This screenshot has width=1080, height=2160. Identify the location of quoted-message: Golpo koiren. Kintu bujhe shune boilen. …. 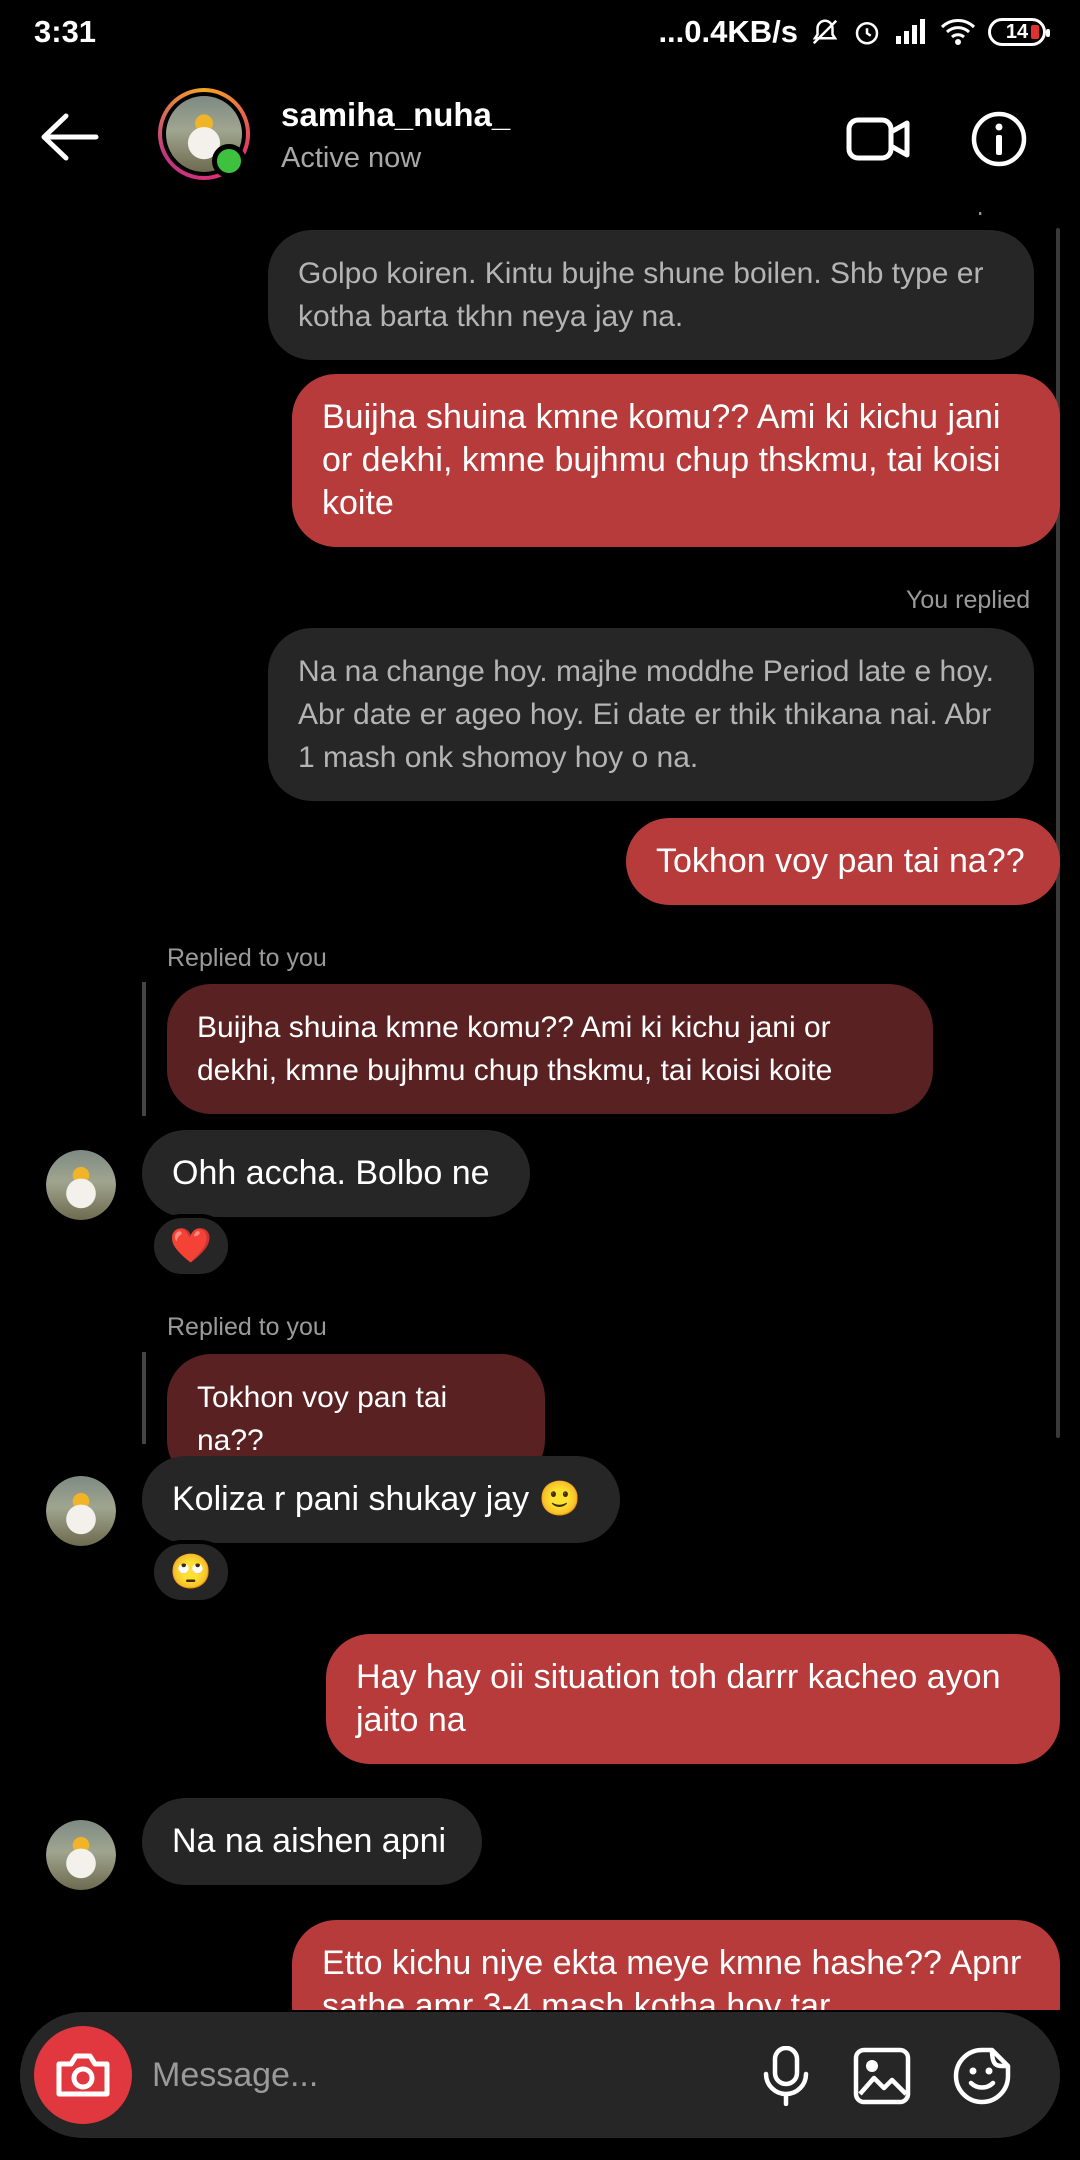
(651, 295).